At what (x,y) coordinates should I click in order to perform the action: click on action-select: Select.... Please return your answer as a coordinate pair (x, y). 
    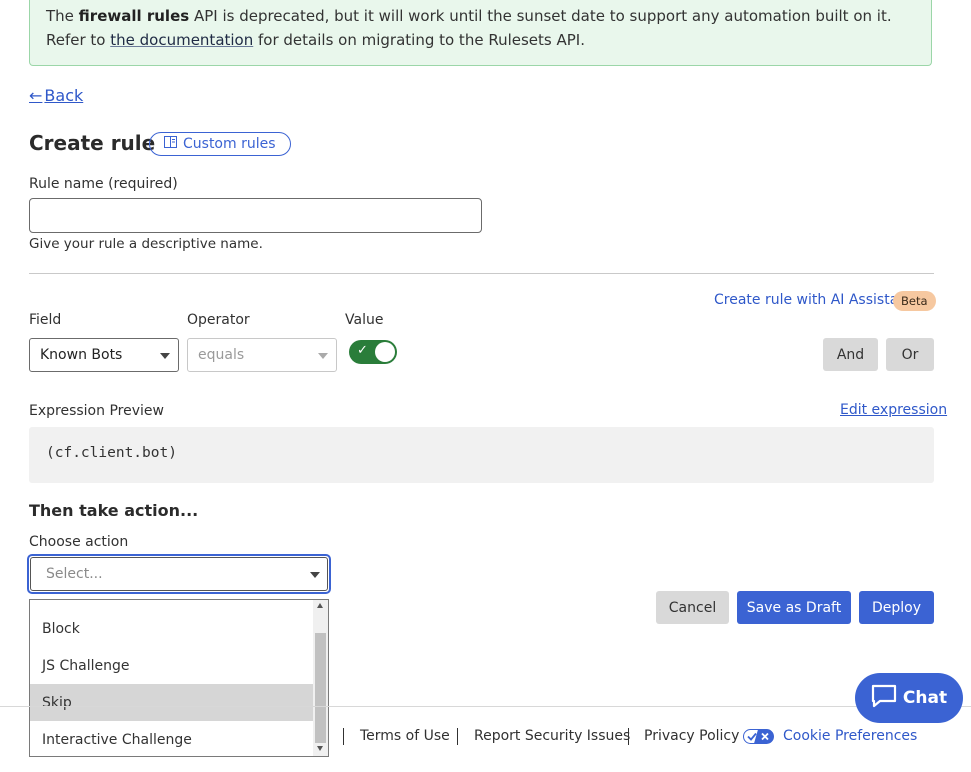
    Looking at the image, I should click on (179, 574).